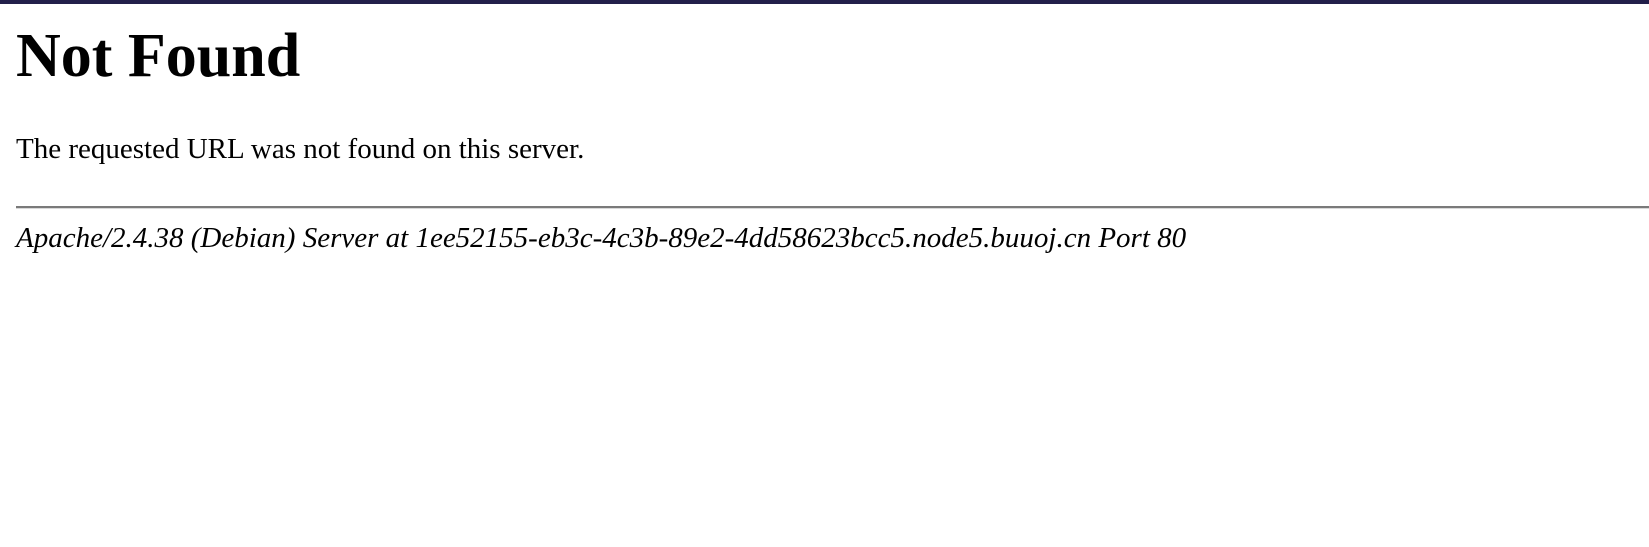 The height and width of the screenshot is (547, 1649). What do you see at coordinates (832, 207) in the screenshot?
I see `divider` at bounding box center [832, 207].